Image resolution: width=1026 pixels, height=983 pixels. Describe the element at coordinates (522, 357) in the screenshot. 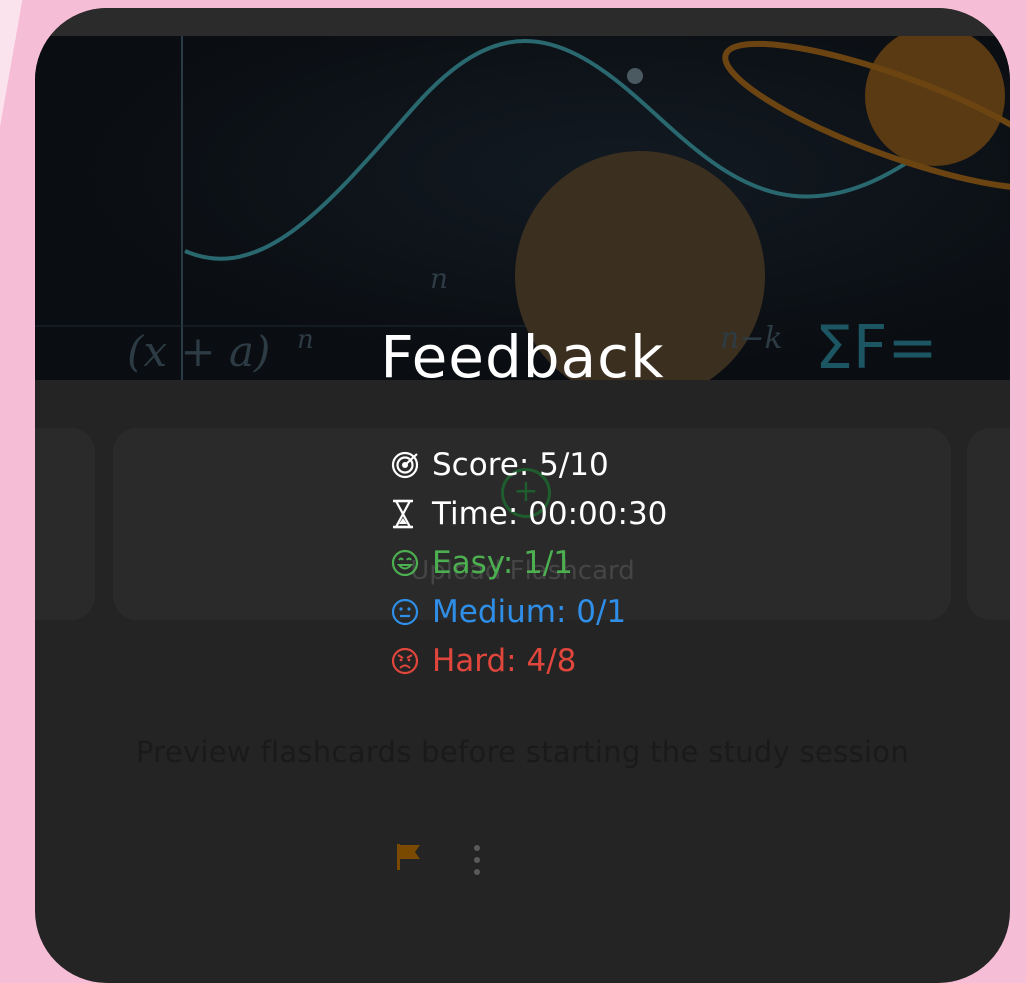

I see `feedback-title: Feedback` at that location.